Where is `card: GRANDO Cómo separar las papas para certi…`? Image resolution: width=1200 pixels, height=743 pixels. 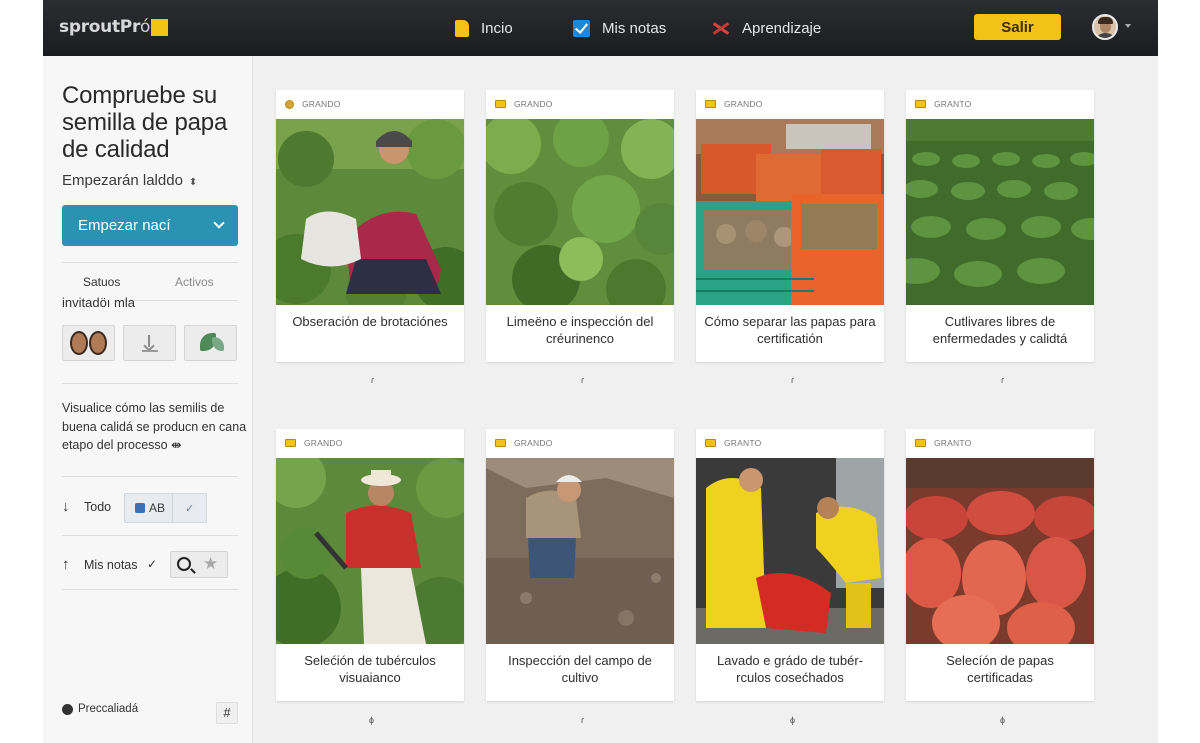 card: GRANDO Cómo separar las papas para certi… is located at coordinates (790, 226).